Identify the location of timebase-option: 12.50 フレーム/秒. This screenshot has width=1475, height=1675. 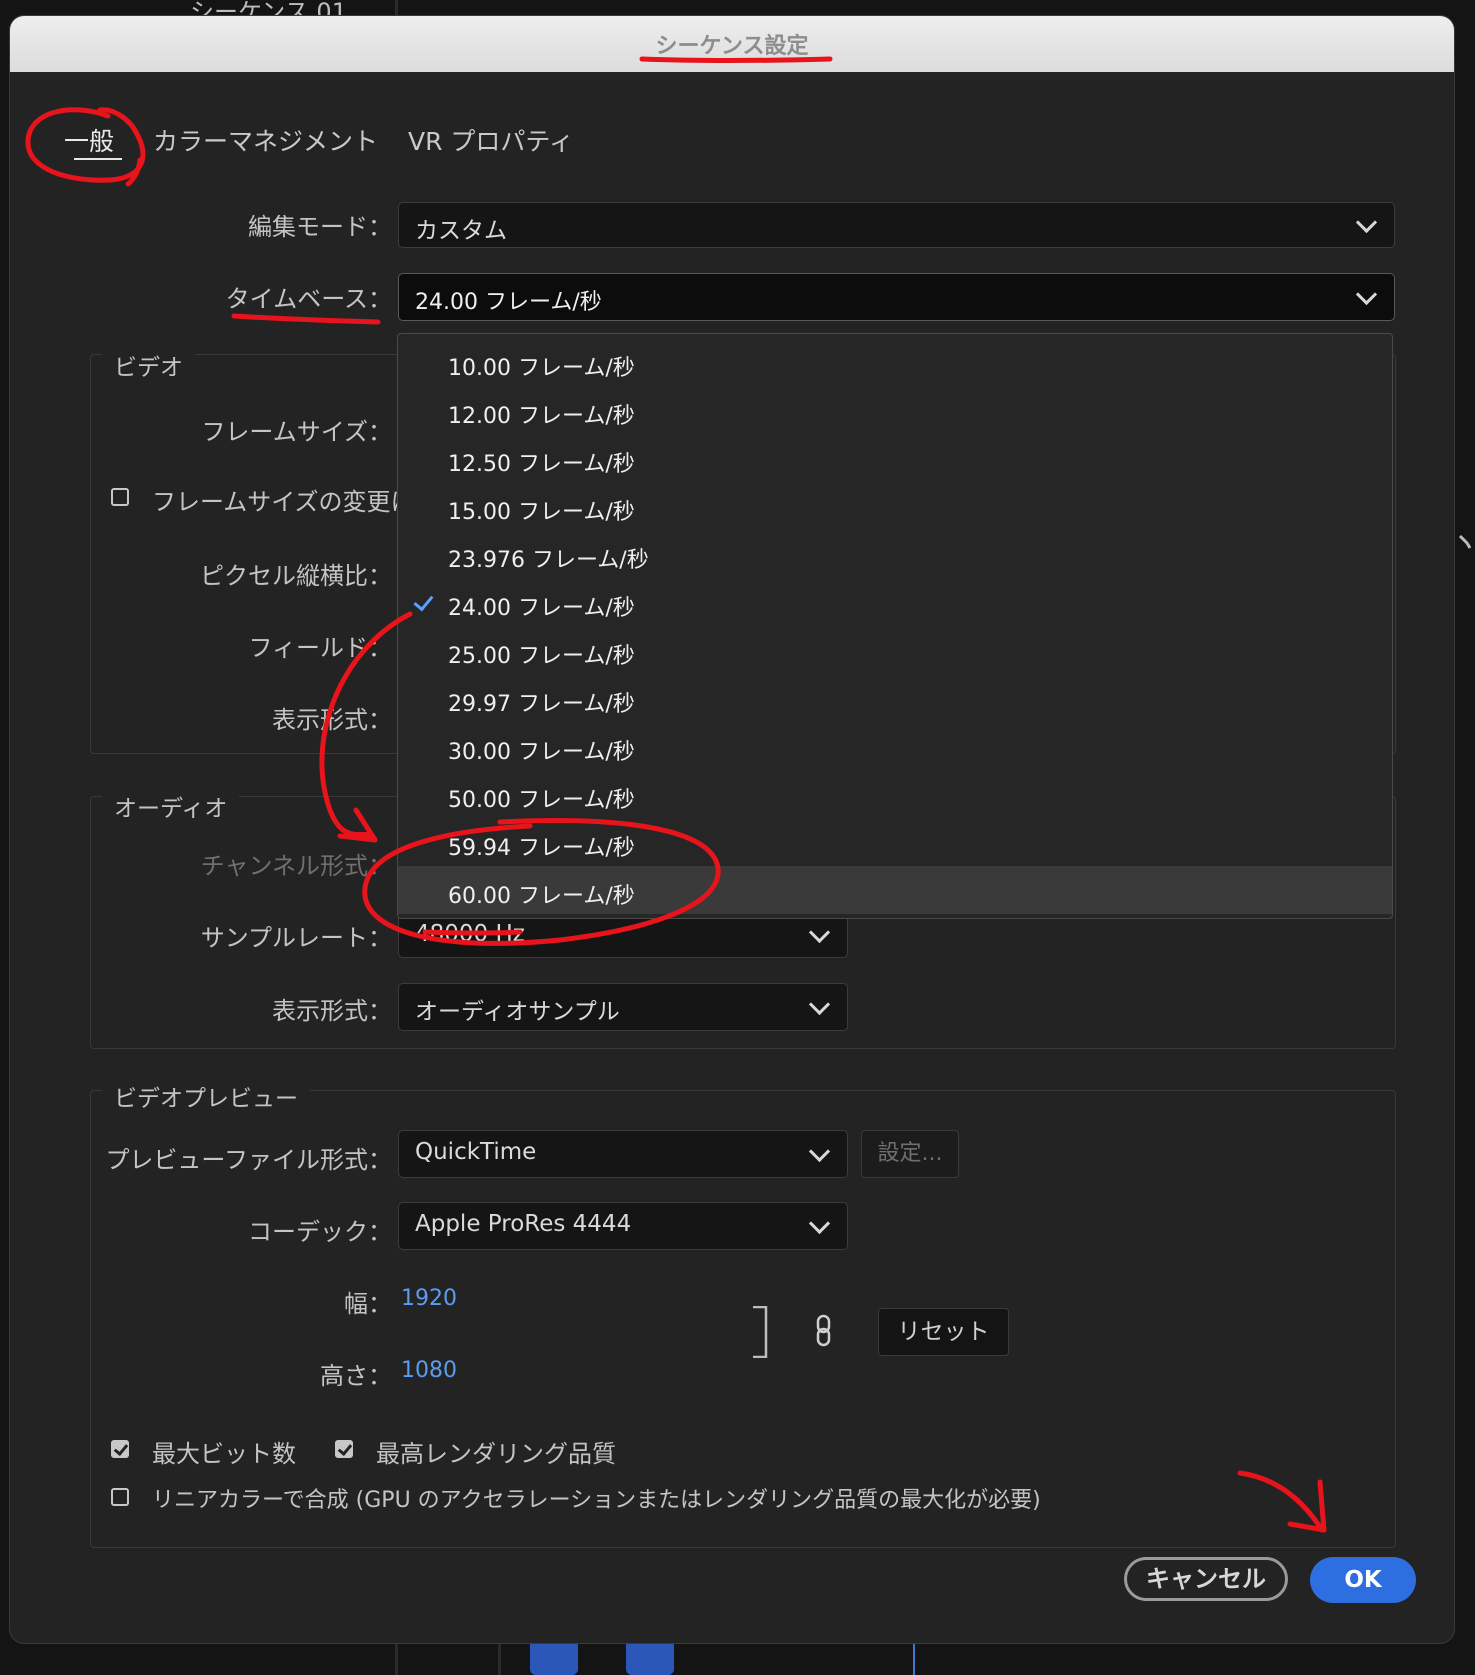
(895, 458).